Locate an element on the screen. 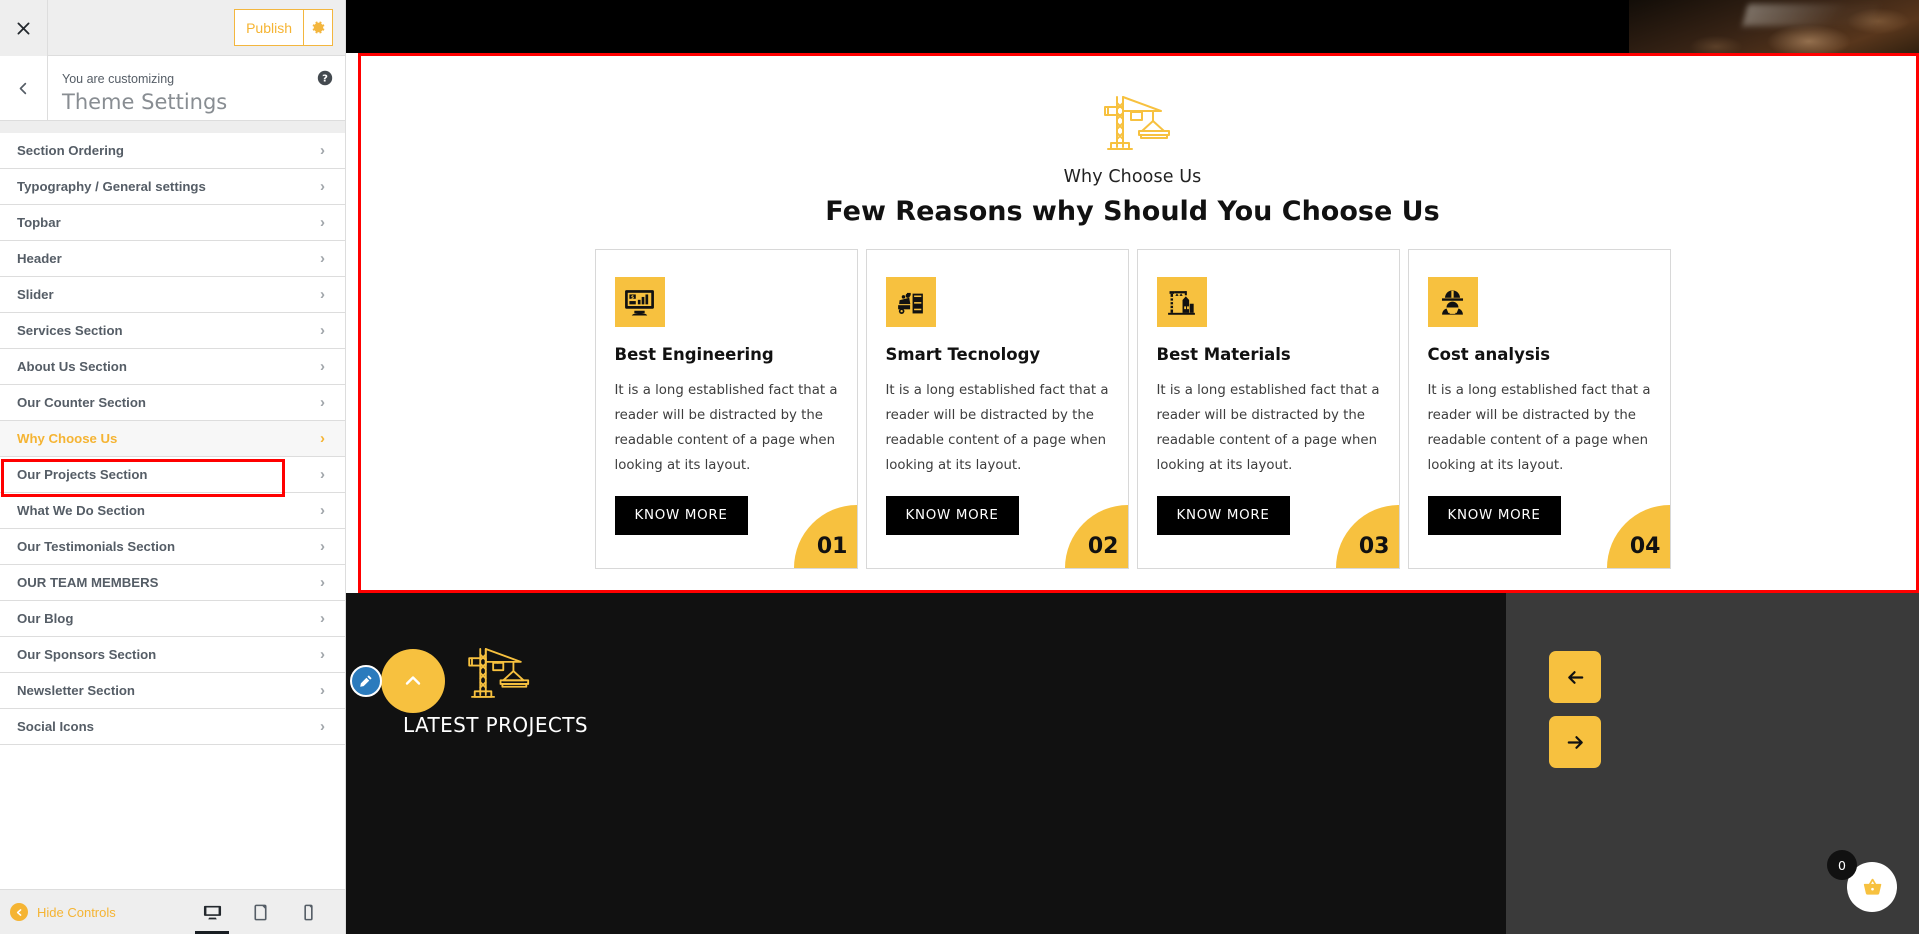 Image resolution: width=1919 pixels, height=934 pixels. hero-photo is located at coordinates (1774, 26).